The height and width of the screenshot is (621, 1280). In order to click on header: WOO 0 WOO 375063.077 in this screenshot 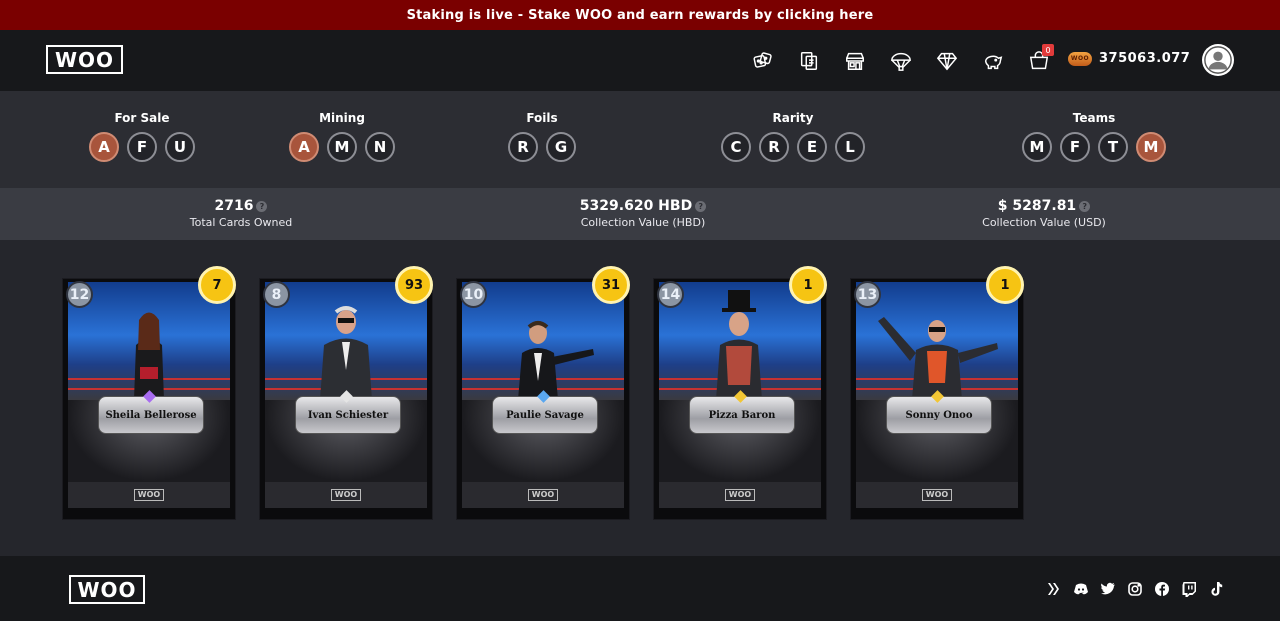, I will do `click(640, 60)`.